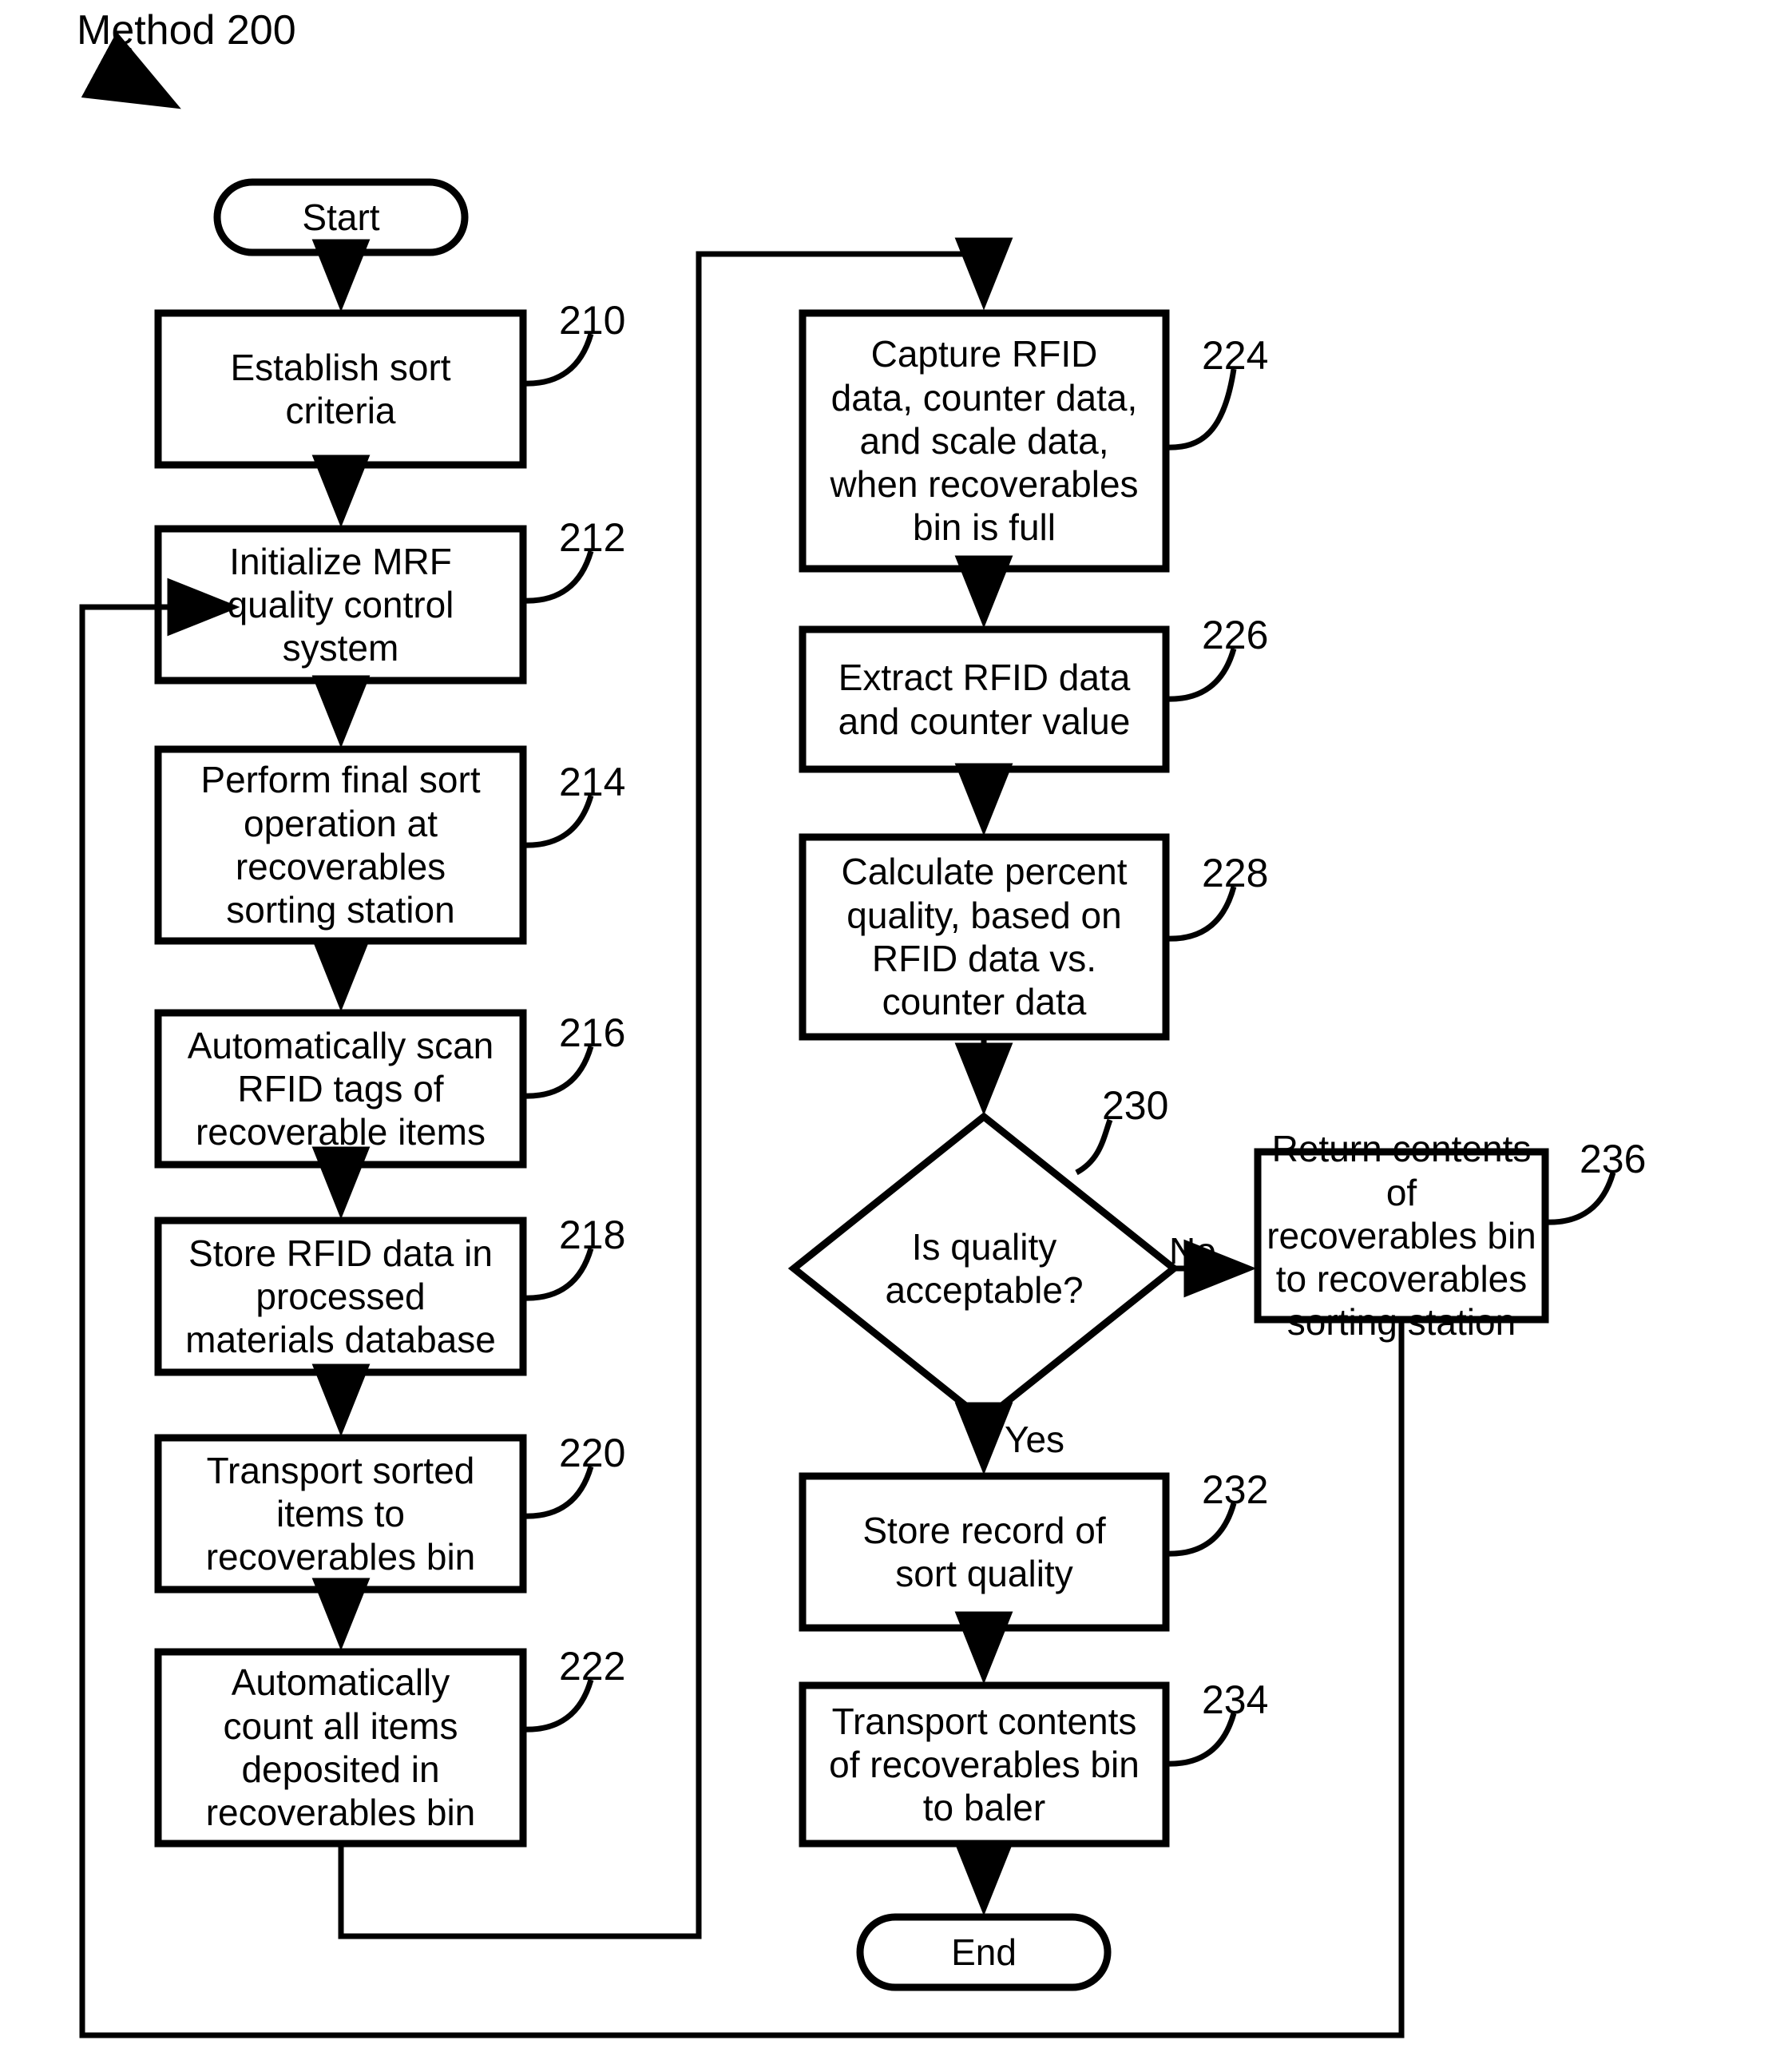 Image resolution: width=1768 pixels, height=2072 pixels. Describe the element at coordinates (131, 70) in the screenshot. I see `figure-caption-arrow` at that location.